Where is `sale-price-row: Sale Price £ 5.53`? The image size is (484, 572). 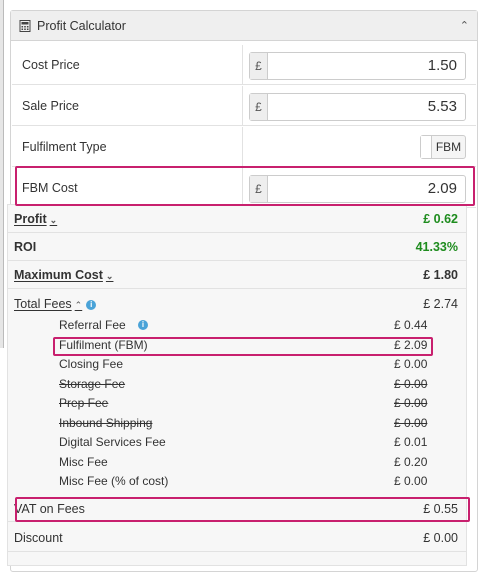 sale-price-row: Sale Price £ 5.53 is located at coordinates (244, 106).